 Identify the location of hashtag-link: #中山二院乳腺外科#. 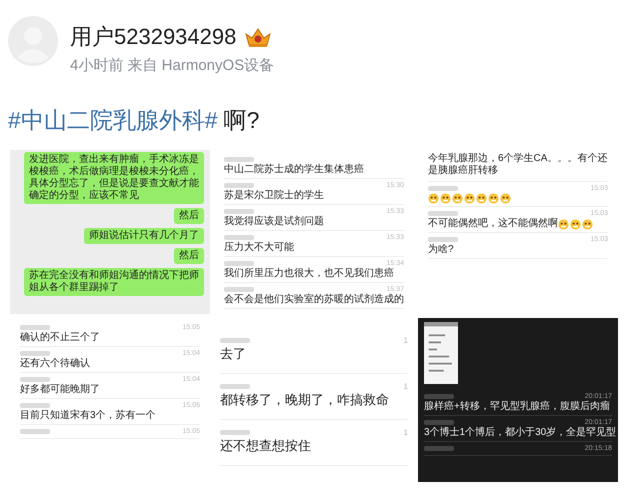
(113, 120).